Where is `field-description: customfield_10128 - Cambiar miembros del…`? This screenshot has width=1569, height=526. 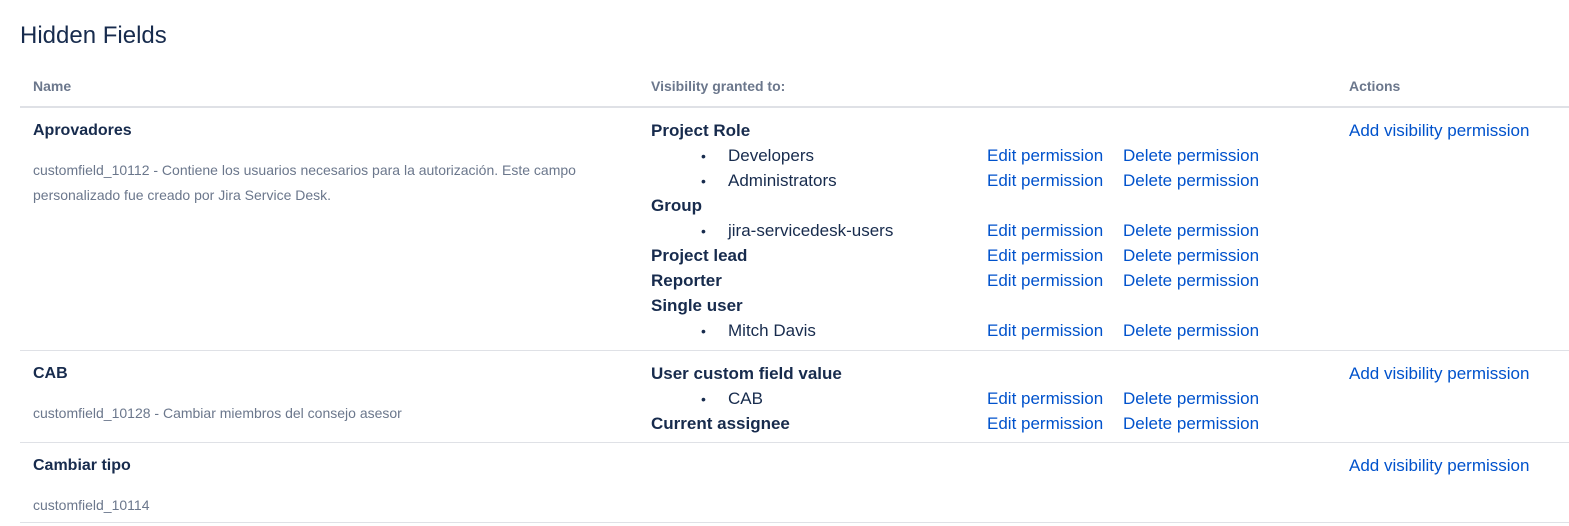
field-description: customfield_10128 - Cambiar miembros del… is located at coordinates (217, 413).